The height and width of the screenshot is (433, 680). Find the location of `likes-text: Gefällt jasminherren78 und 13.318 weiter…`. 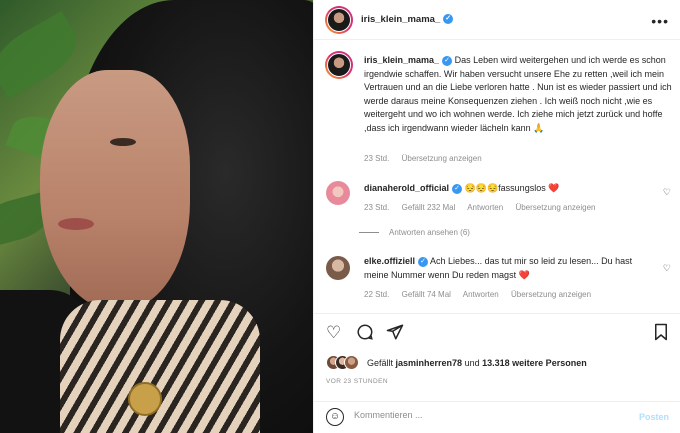

likes-text: Gefällt jasminherren78 und 13.318 weiter… is located at coordinates (477, 363).